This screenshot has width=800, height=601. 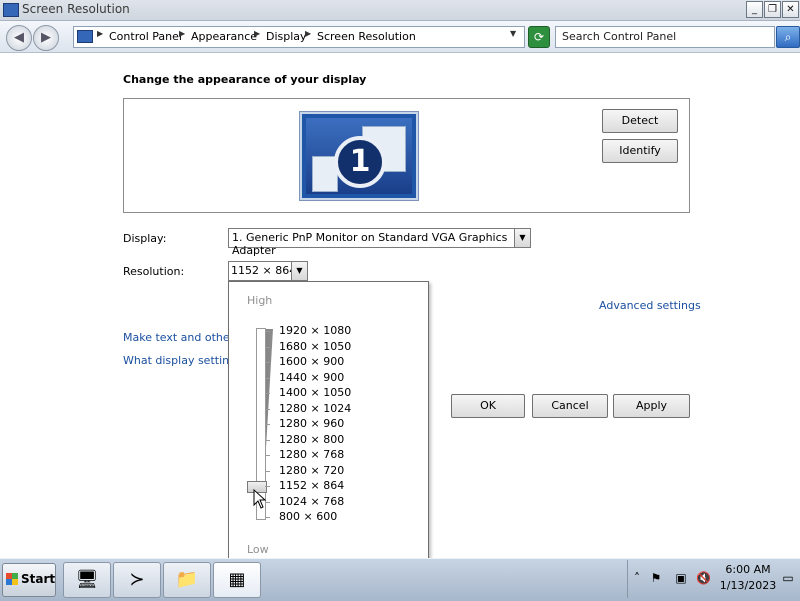 I want to click on resolution-option: 1280 × 960, so click(x=311, y=423).